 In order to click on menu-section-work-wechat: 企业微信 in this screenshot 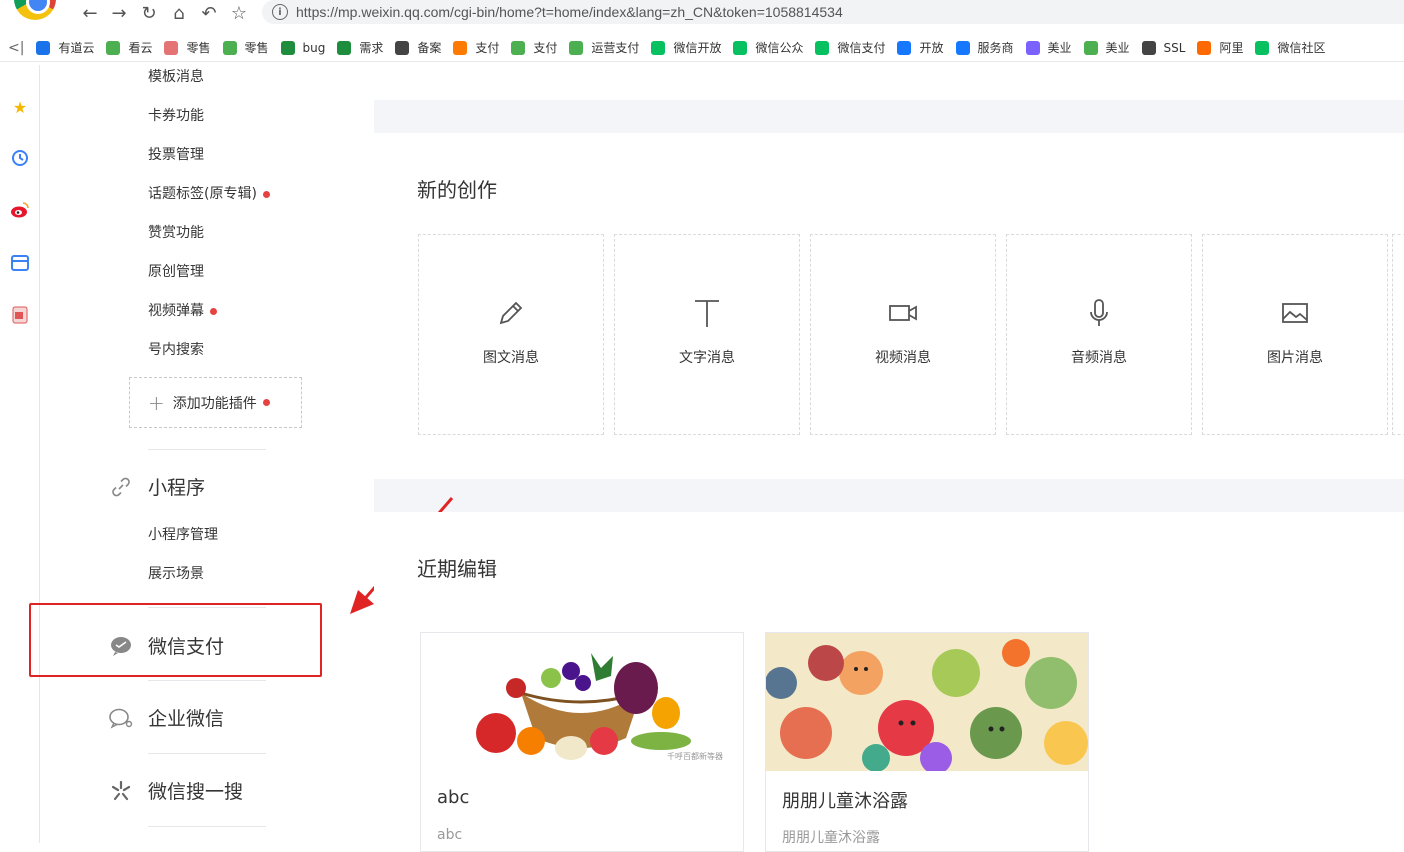, I will do `click(166, 717)`.